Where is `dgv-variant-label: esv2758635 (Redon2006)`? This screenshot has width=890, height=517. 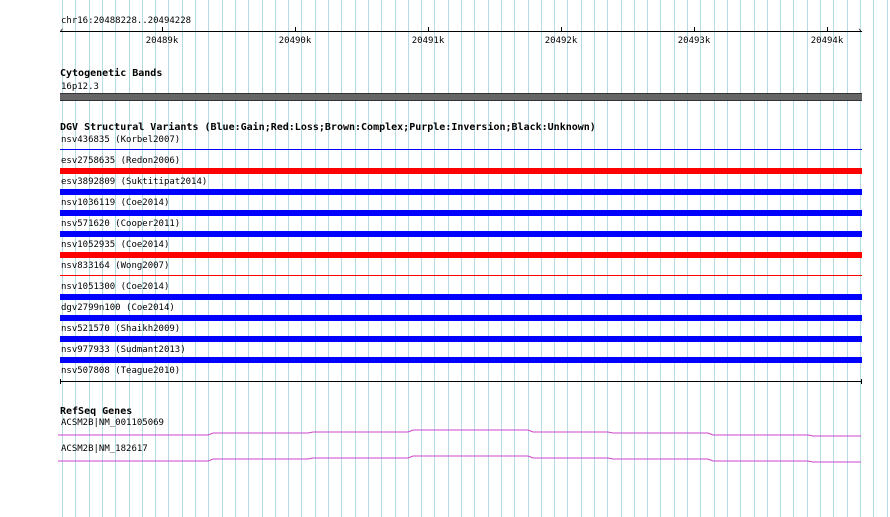
dgv-variant-label: esv2758635 (Redon2006) is located at coordinates (120, 161).